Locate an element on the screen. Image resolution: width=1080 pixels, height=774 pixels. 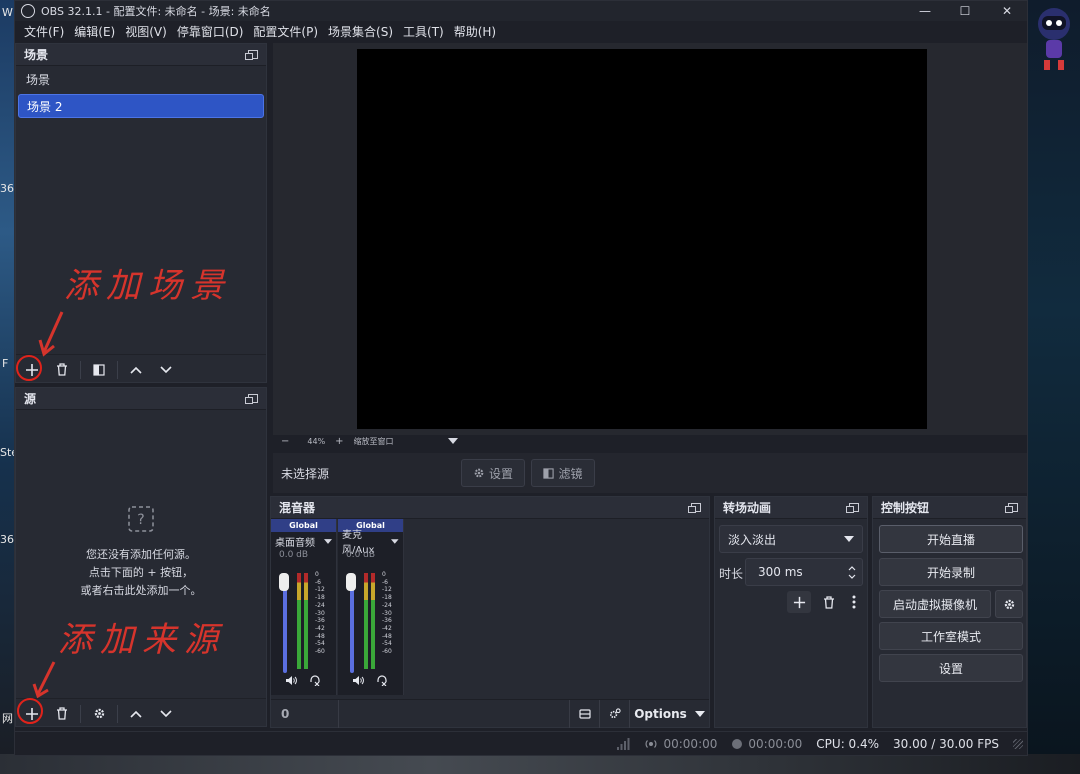
duration-spinbox: 300 ms is located at coordinates (804, 572).